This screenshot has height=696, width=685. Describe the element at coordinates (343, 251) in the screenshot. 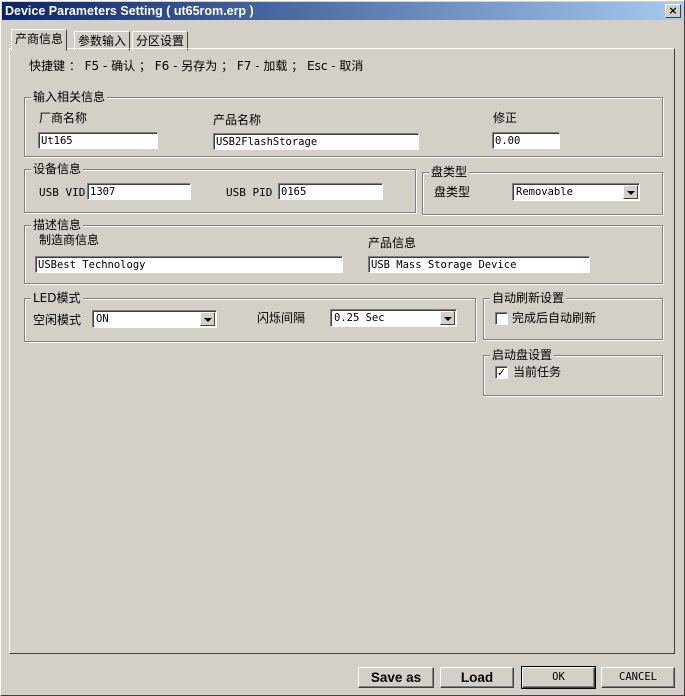

I see `description-group: 描述信息` at that location.